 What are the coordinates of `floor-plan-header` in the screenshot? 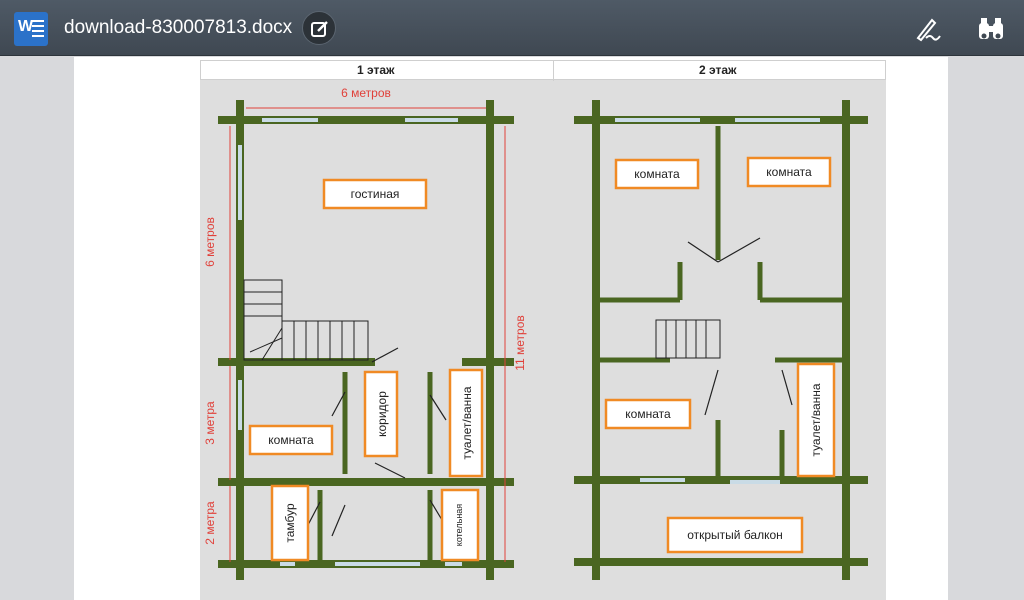 It's located at (543, 70).